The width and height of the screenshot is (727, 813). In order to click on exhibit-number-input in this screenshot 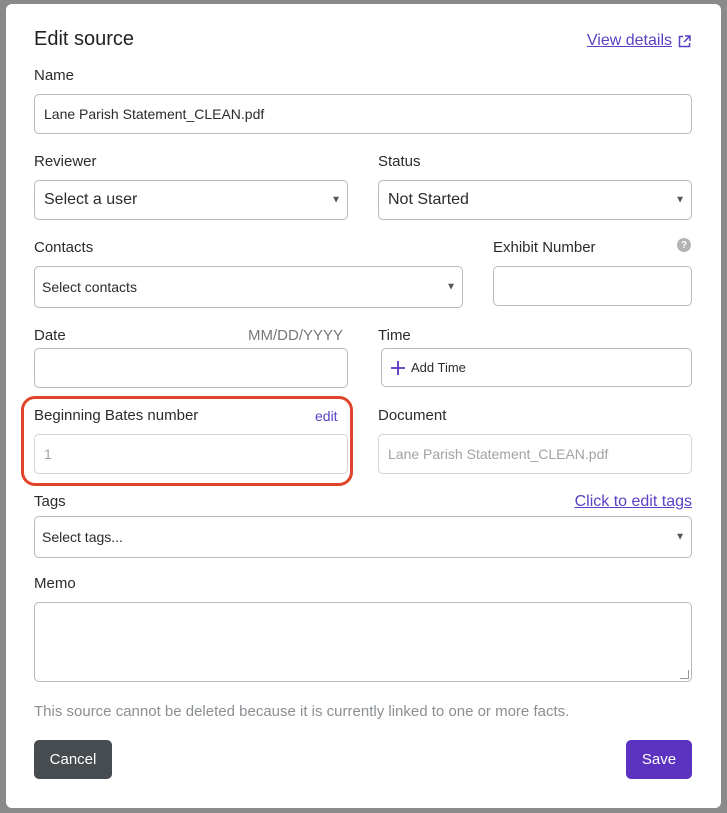, I will do `click(592, 286)`.